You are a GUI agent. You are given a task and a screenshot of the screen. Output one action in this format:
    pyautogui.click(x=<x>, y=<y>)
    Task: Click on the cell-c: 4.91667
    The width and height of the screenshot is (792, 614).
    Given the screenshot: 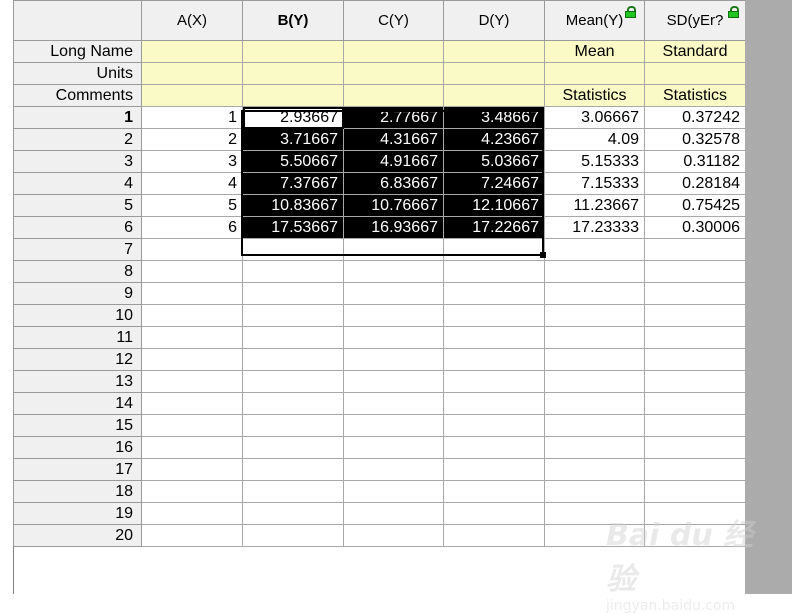 What is the action you would take?
    pyautogui.click(x=393, y=161)
    